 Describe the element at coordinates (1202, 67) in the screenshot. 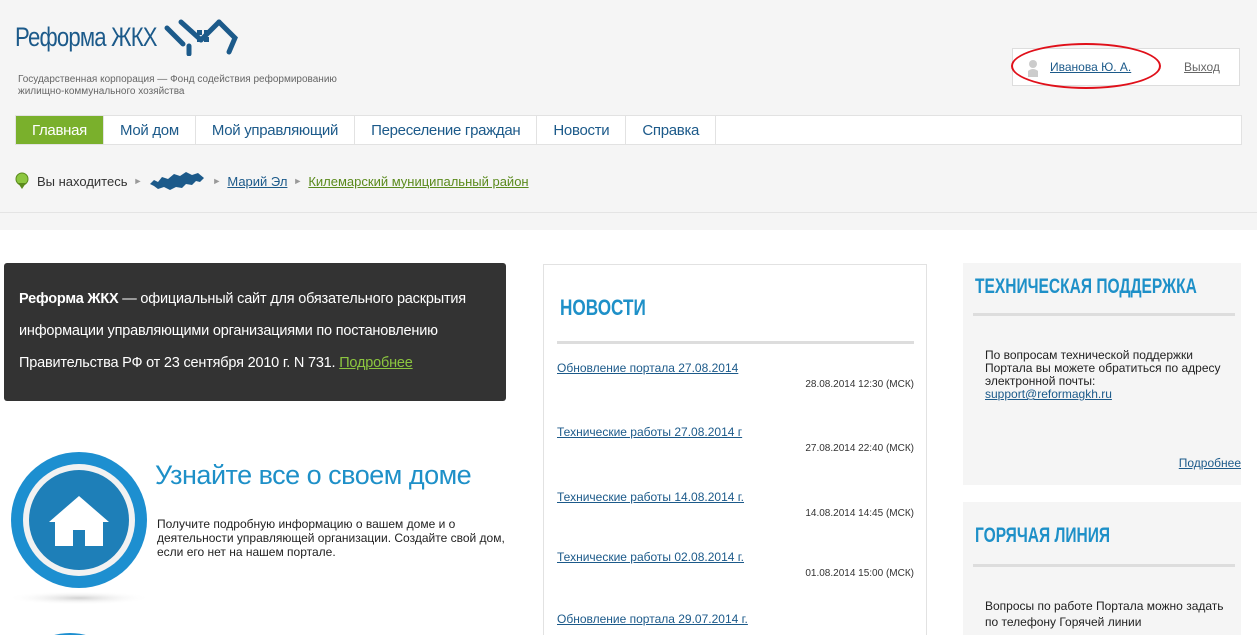

I see `logout-link: Выход` at that location.